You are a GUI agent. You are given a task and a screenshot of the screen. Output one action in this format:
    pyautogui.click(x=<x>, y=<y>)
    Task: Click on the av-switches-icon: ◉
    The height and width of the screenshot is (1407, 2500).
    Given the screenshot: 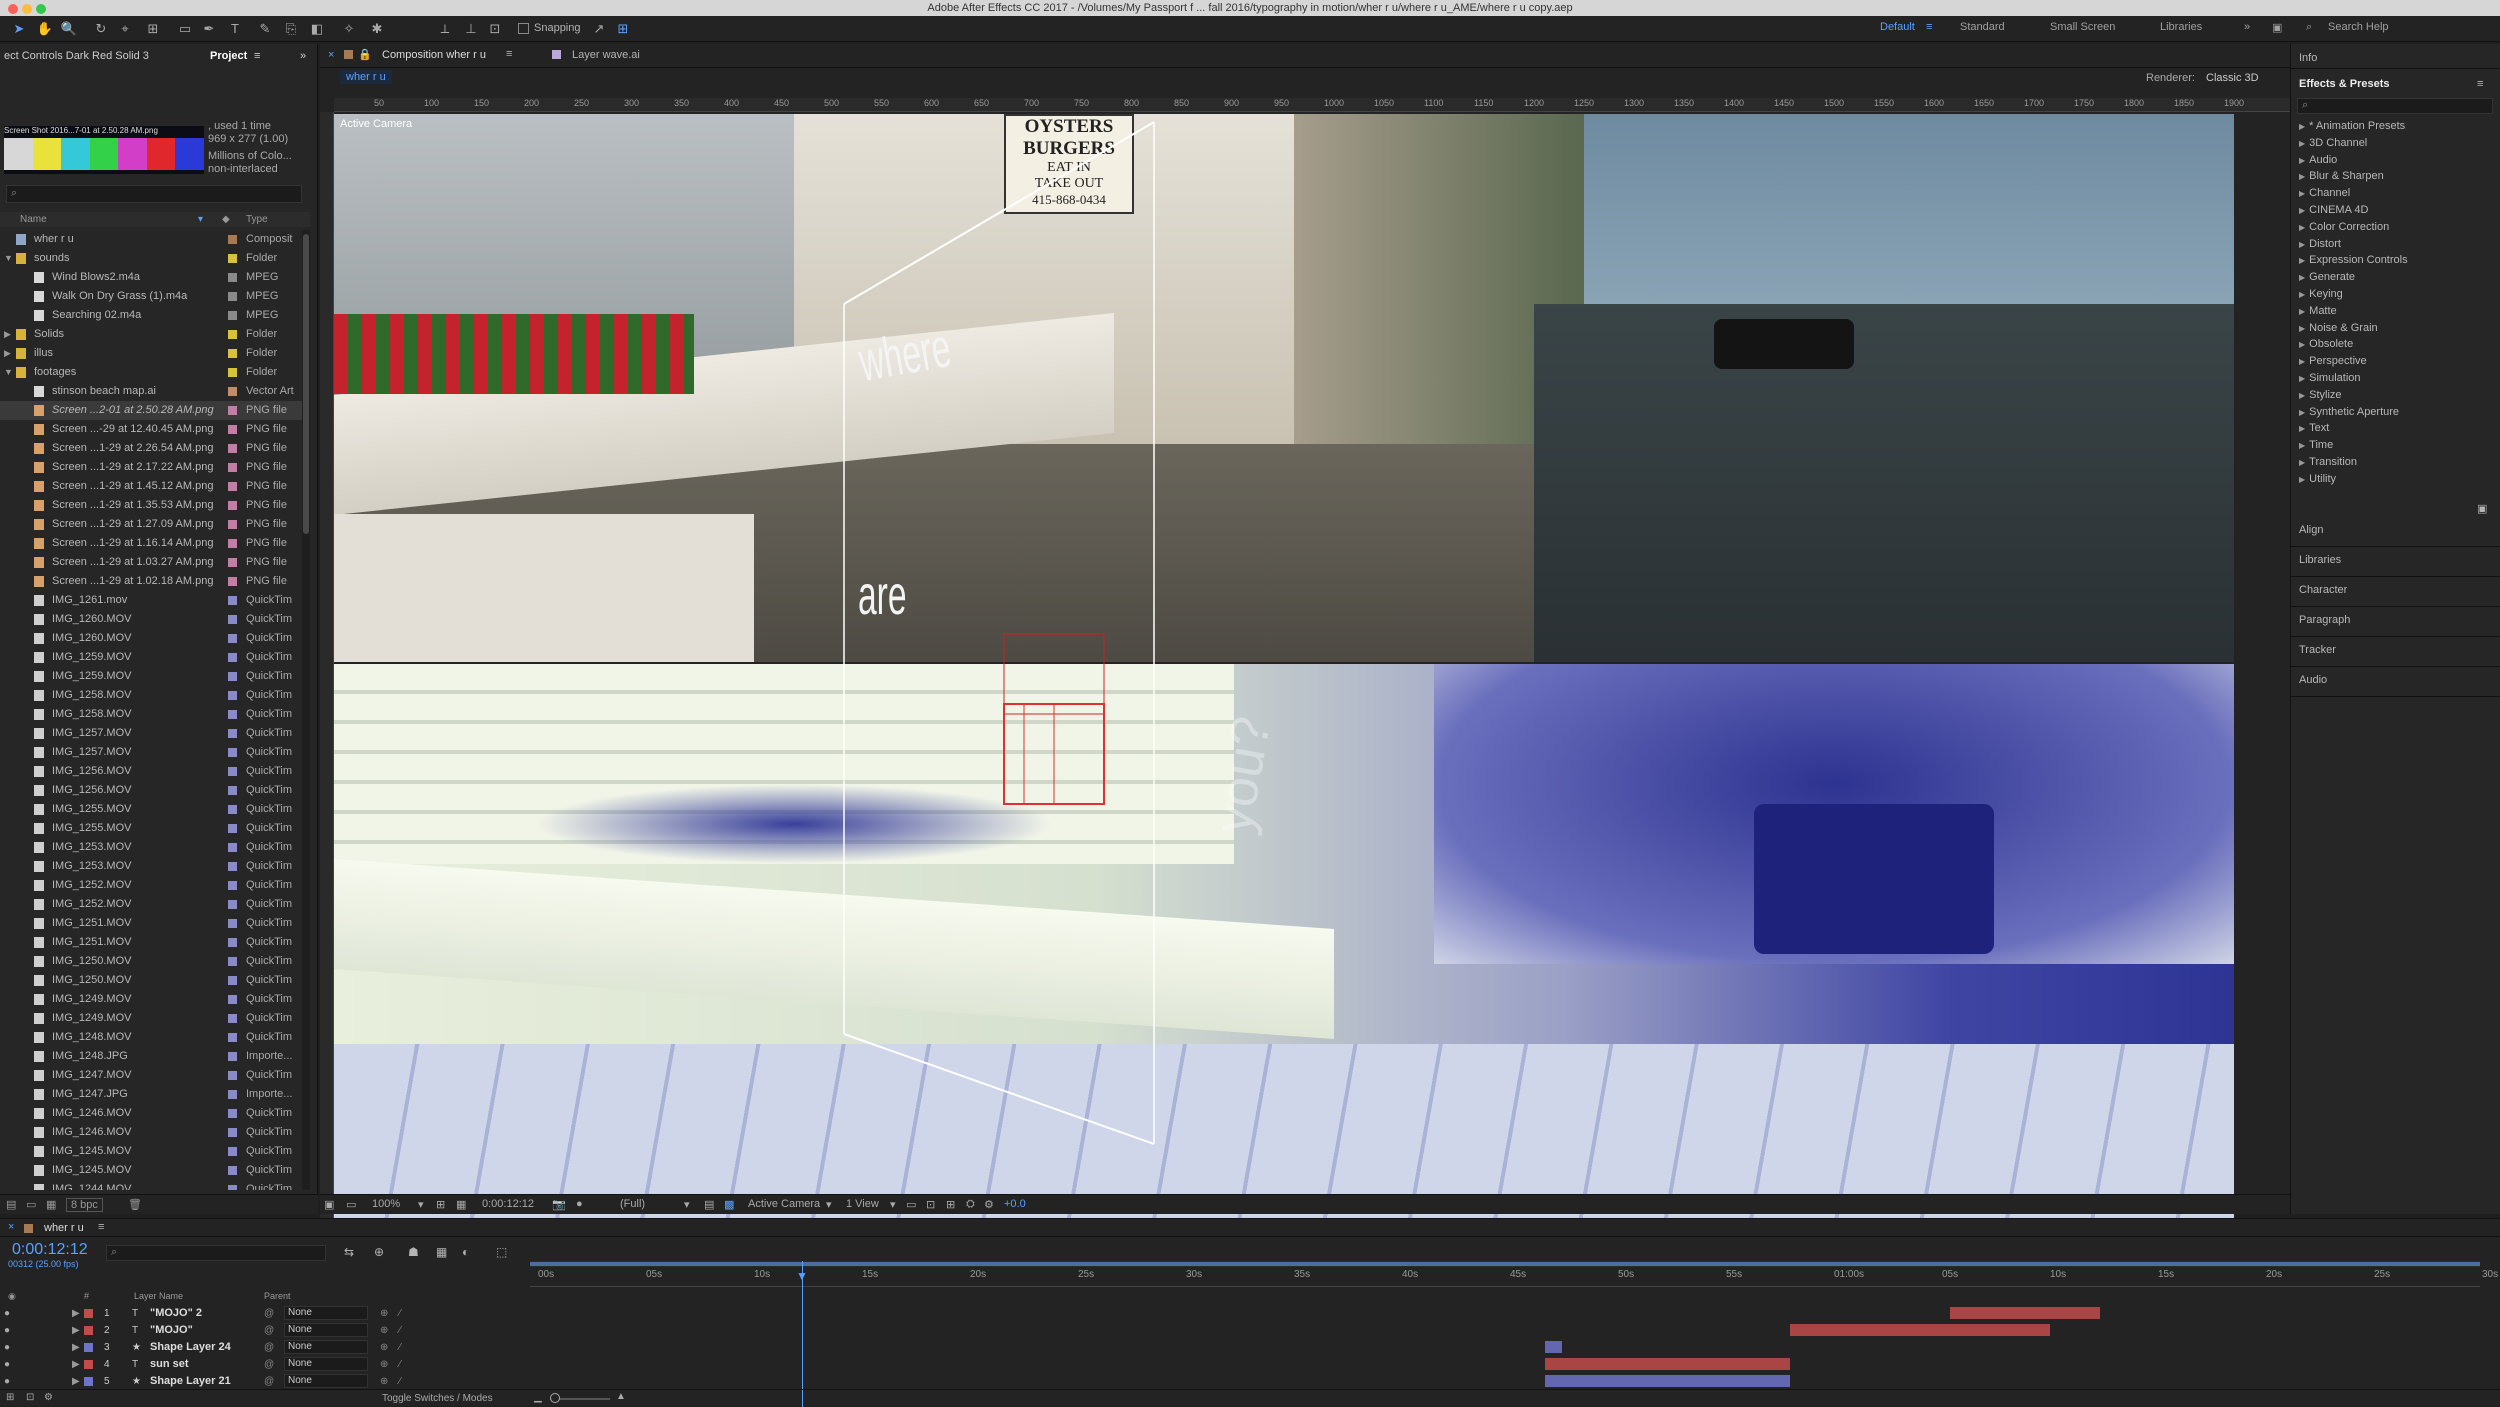 What is the action you would take?
    pyautogui.click(x=12, y=1296)
    